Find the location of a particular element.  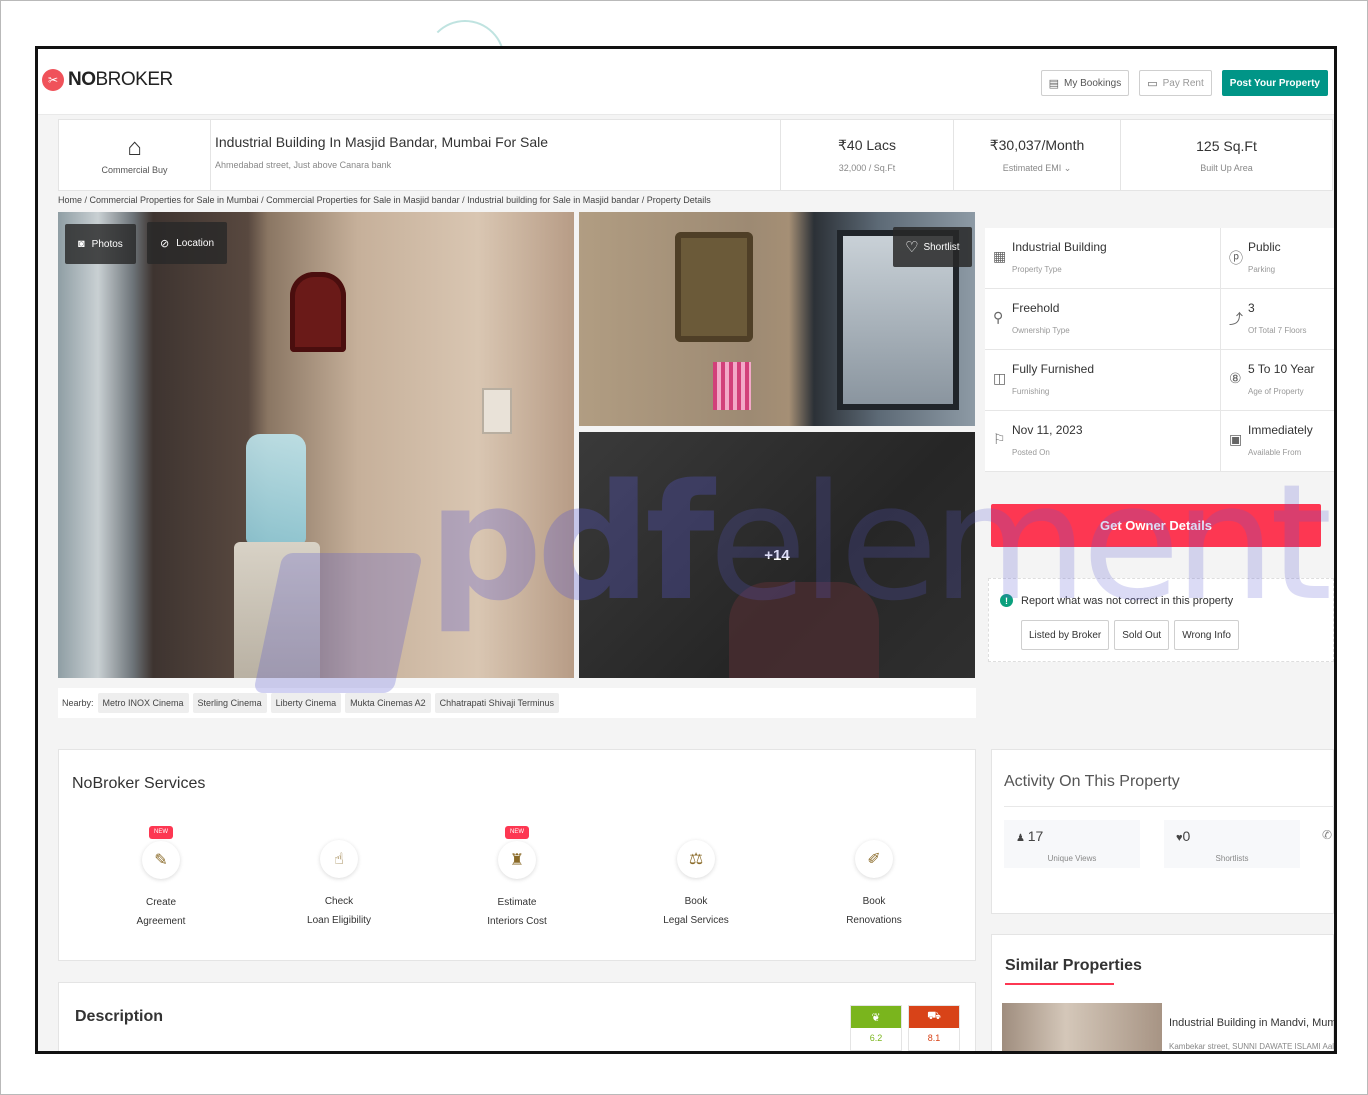

price-cell: ₹40 Lacs 32,000 / Sq.Ft is located at coordinates (867, 155).